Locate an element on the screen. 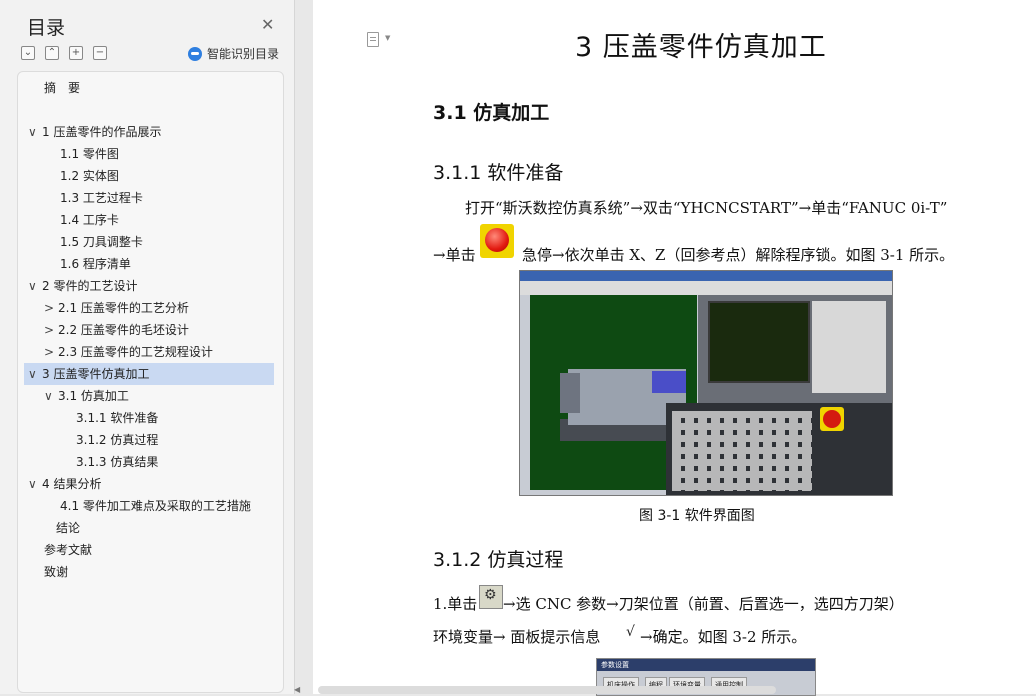 This screenshot has width=1036, height=696. toc-item: >2.3 压盖零件的工艺规程设计 is located at coordinates (128, 352).